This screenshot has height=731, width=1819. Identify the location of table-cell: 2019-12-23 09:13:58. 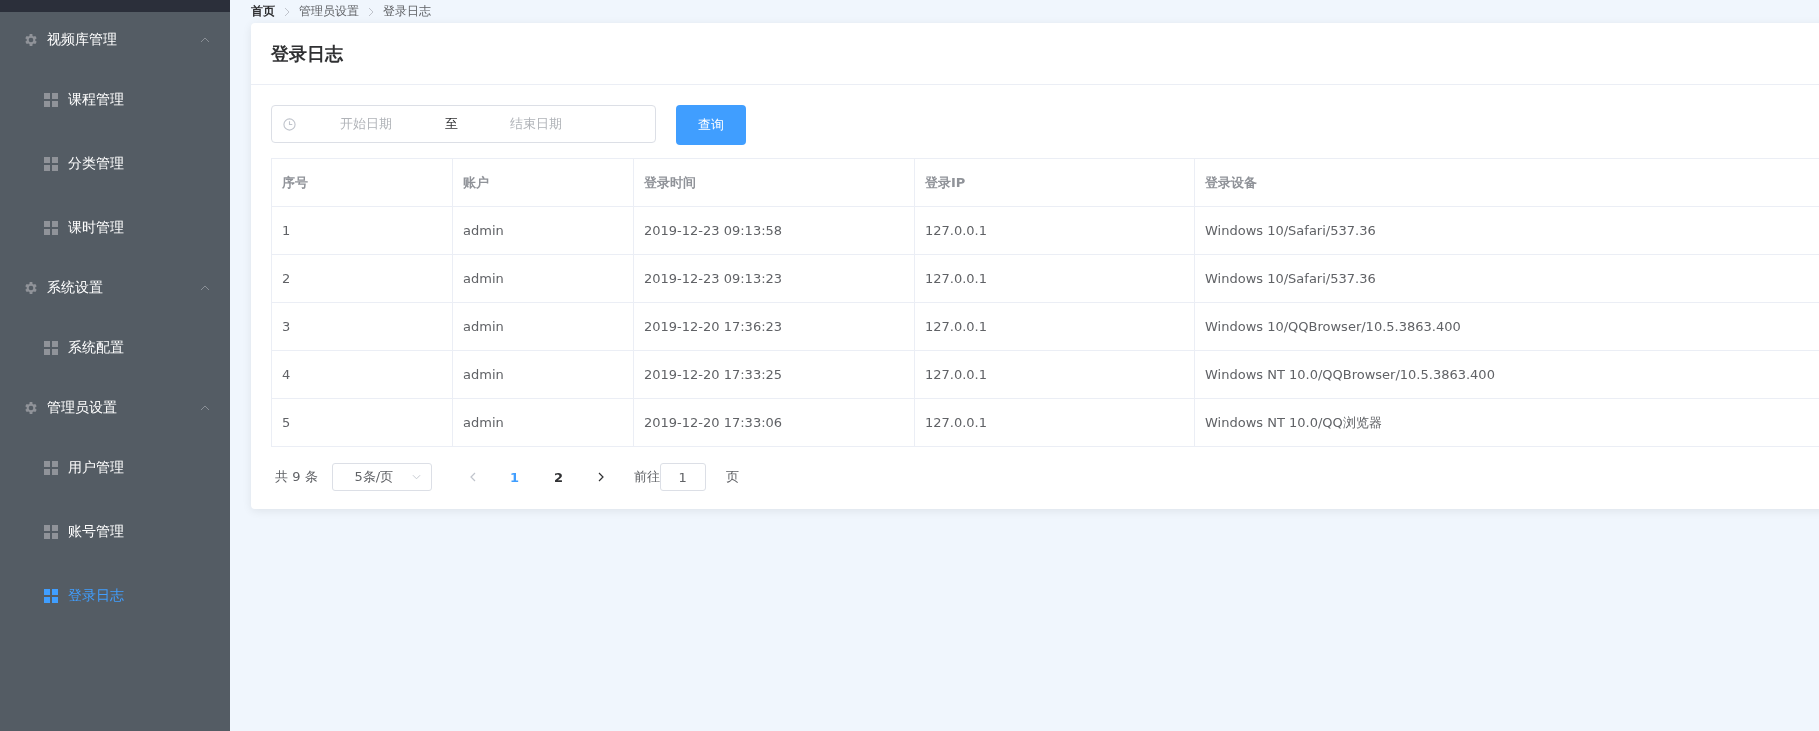
(774, 230).